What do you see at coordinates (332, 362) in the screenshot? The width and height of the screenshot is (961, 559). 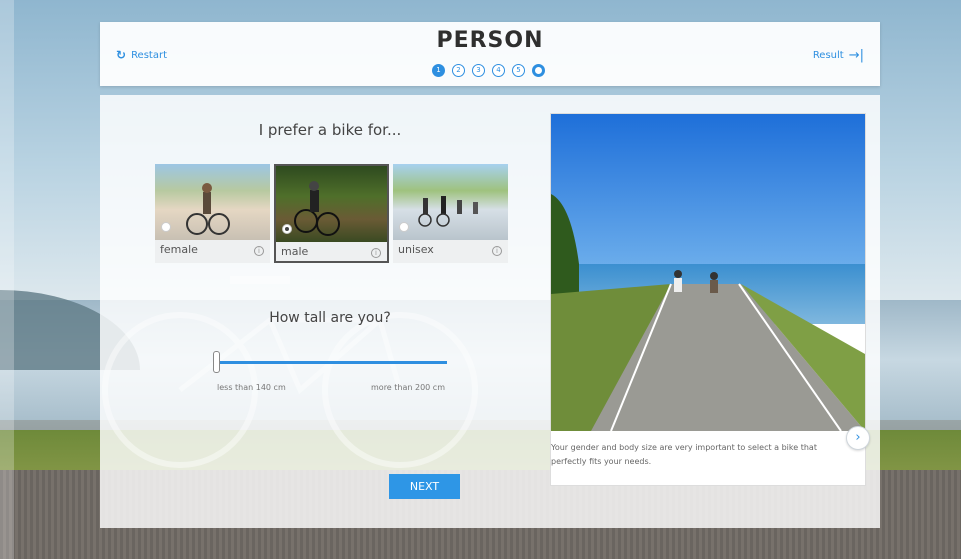 I see `height-slider-track` at bounding box center [332, 362].